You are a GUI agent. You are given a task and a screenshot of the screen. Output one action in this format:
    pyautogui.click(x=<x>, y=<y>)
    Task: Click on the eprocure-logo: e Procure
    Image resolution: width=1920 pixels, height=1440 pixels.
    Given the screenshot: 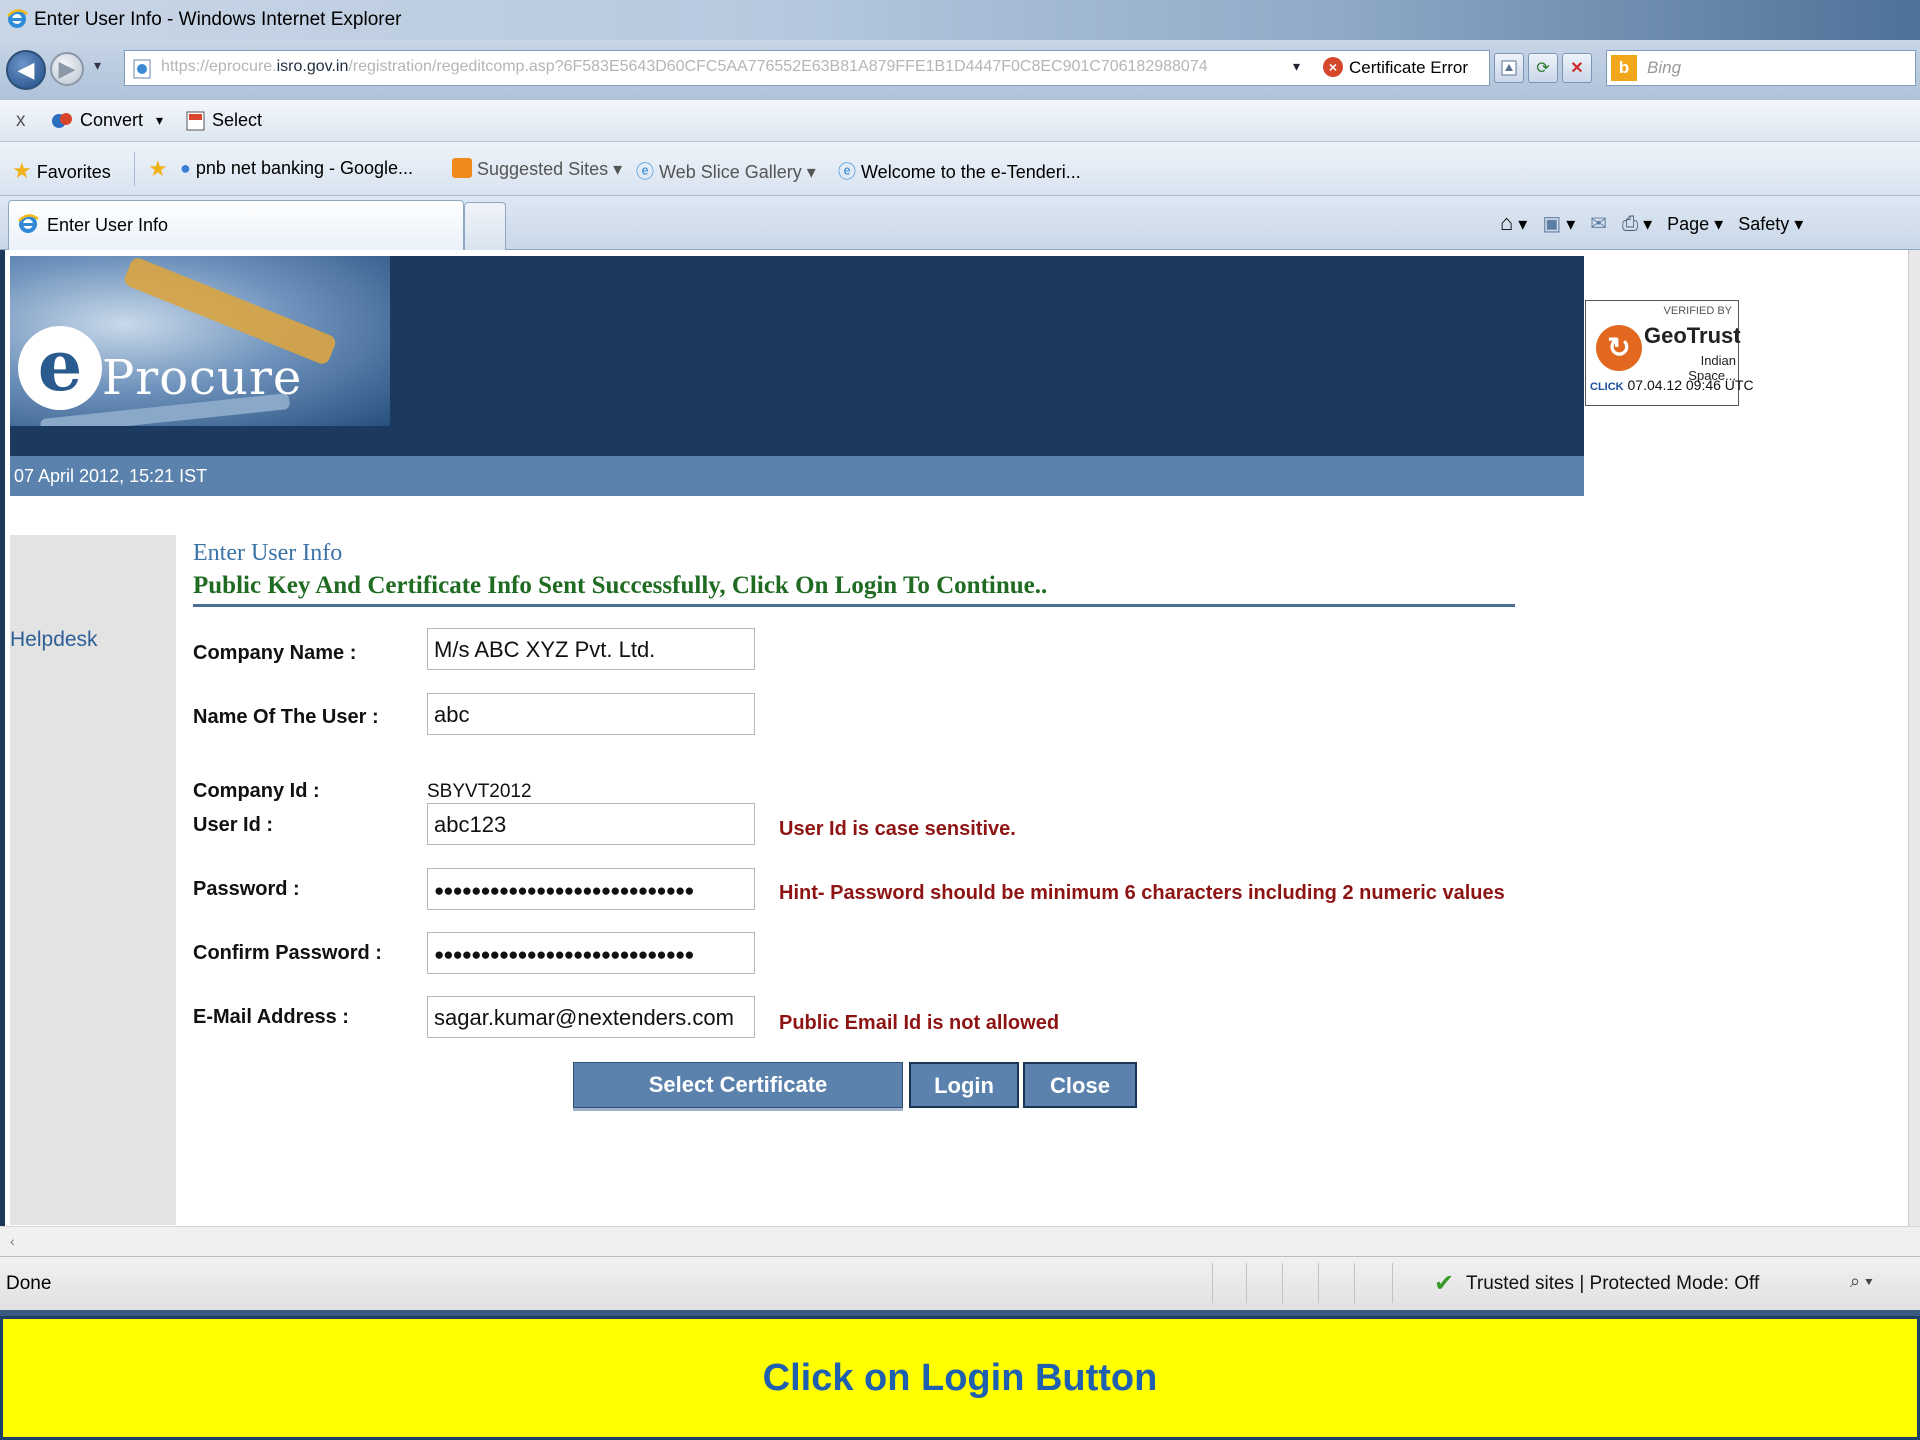 What is the action you would take?
    pyautogui.click(x=200, y=341)
    